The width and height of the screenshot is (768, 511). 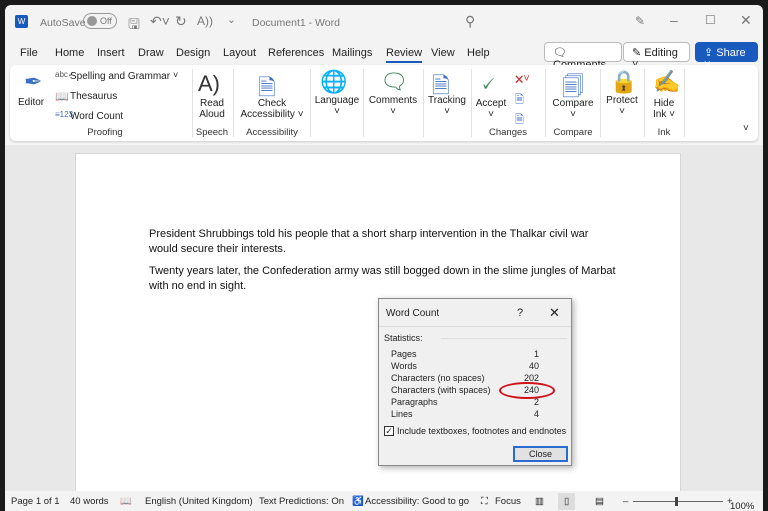 I want to click on speech-group-label: Speech, so click(x=212, y=132).